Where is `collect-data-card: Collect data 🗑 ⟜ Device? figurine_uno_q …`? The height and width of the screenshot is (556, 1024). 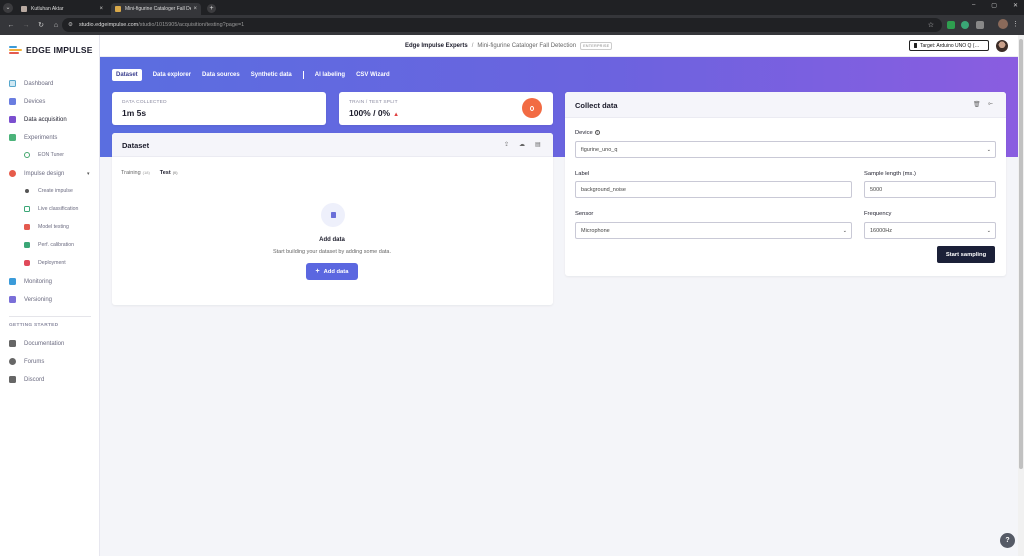
collect-data-card: Collect data 🗑 ⟜ Device? figurine_uno_q … is located at coordinates (785, 184).